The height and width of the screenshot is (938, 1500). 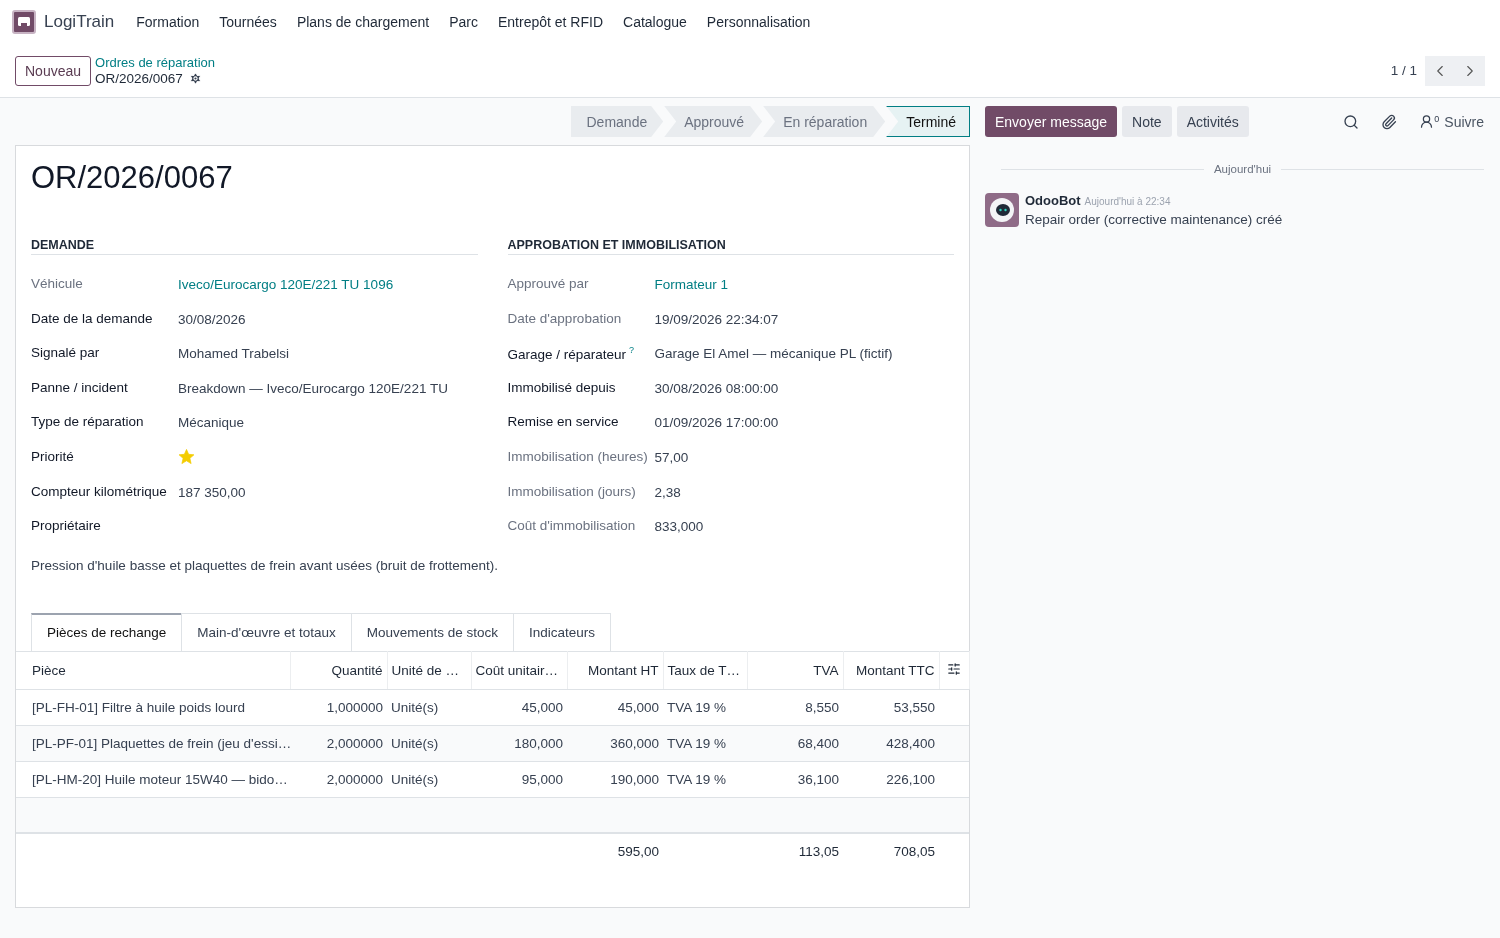 What do you see at coordinates (954, 670) in the screenshot?
I see `column-settings-icon` at bounding box center [954, 670].